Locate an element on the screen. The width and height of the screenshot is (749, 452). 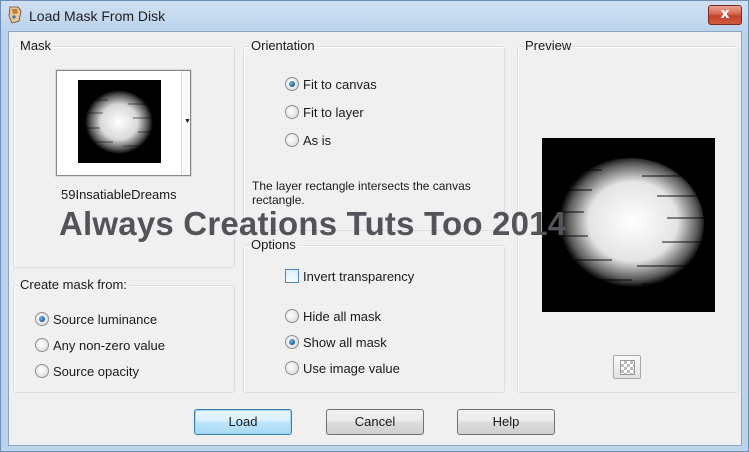
radio-label: Any non-zero value is located at coordinates (109, 345).